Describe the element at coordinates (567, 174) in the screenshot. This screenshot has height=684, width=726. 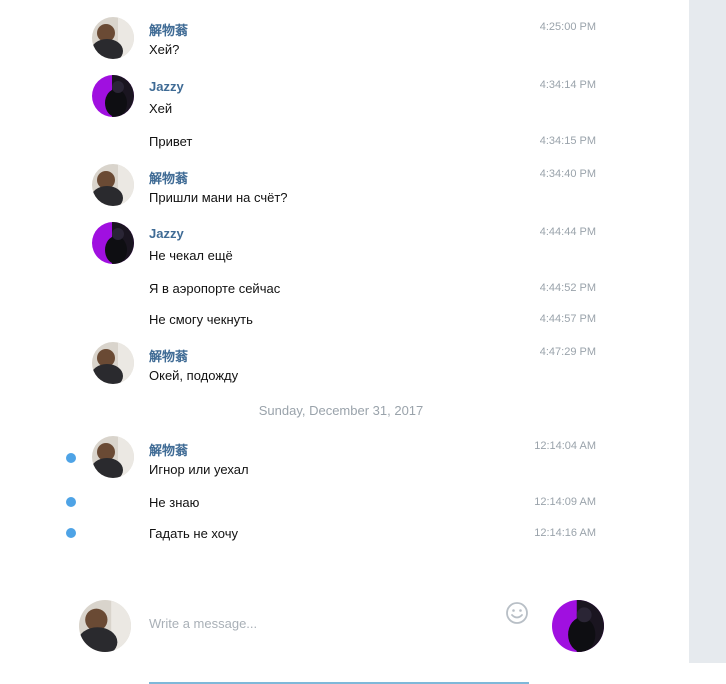
I see `message-time: 4:34:40 PM` at that location.